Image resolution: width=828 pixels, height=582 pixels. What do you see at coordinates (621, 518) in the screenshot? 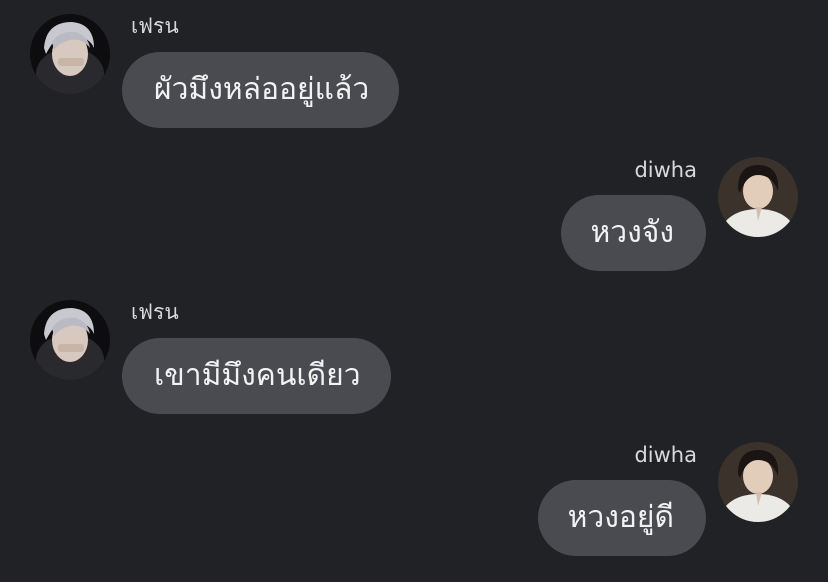
I see `message-bubble: หวงอยู่ดี` at bounding box center [621, 518].